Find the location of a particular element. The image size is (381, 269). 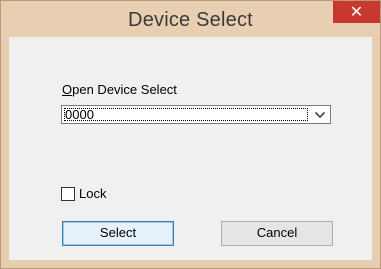

dialog-title: Device Select is located at coordinates (190, 20).